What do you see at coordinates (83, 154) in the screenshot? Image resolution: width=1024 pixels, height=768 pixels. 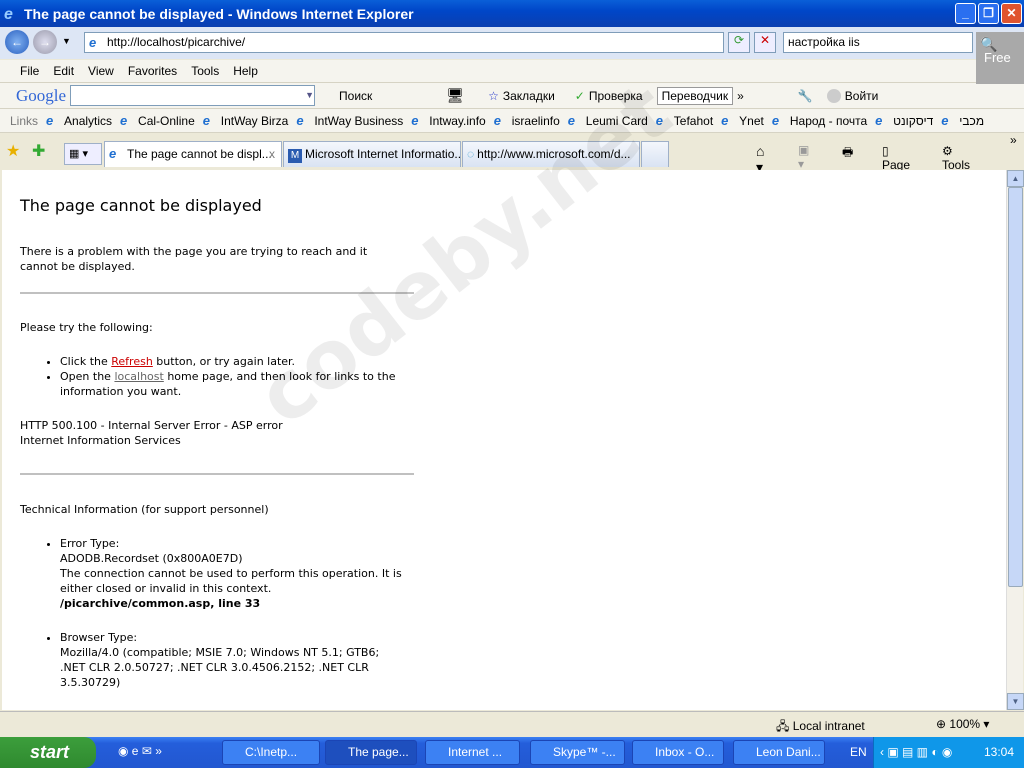 I see `quick-tabs-button: ▦ ▾` at bounding box center [83, 154].